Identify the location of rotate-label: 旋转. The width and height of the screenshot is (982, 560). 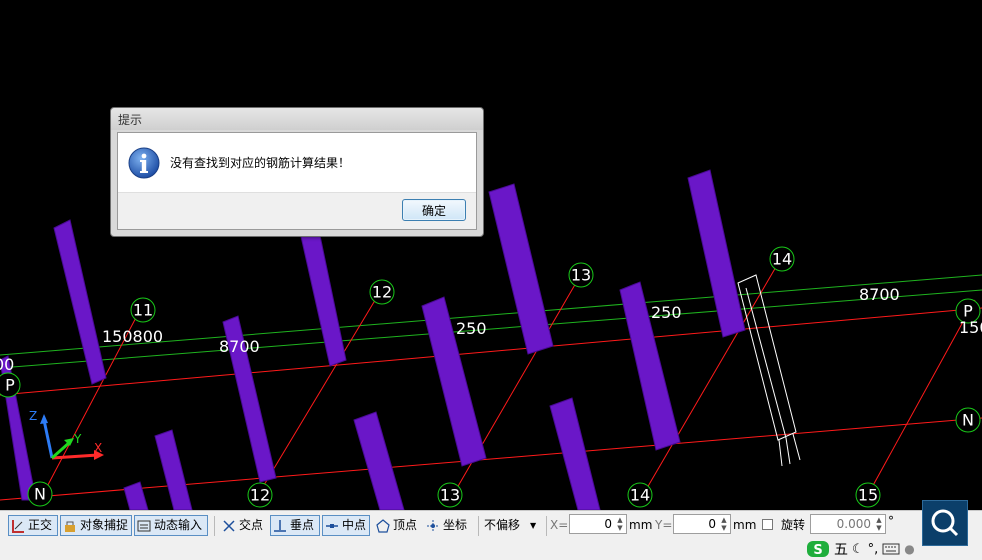
(793, 525).